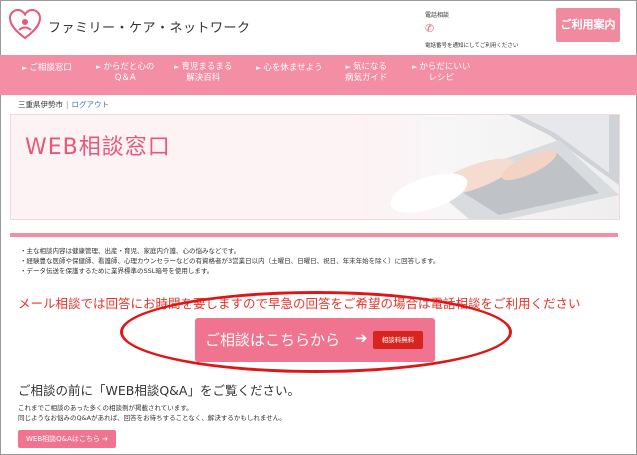  What do you see at coordinates (125, 78) in the screenshot?
I see `nav-item-label-2: Q＆A` at bounding box center [125, 78].